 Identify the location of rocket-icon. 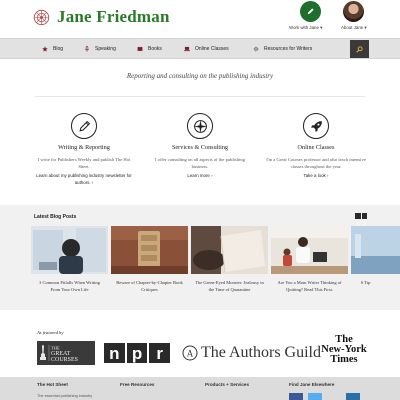
(316, 126).